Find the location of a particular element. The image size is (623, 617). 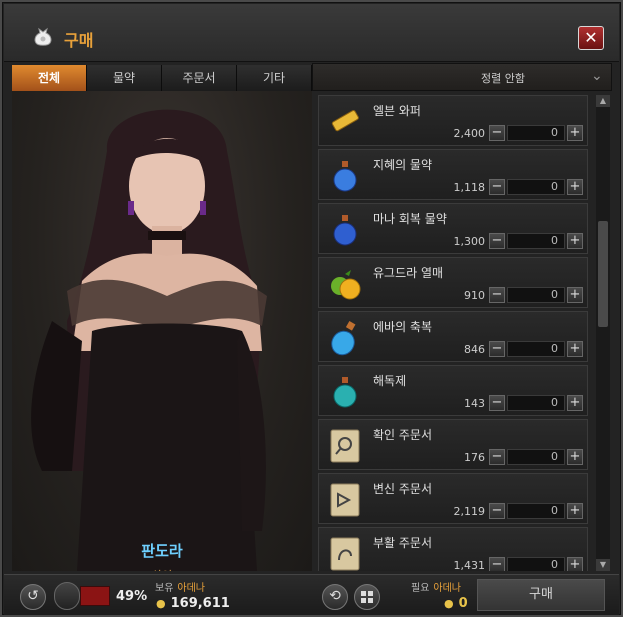

grid-icon is located at coordinates (367, 597).